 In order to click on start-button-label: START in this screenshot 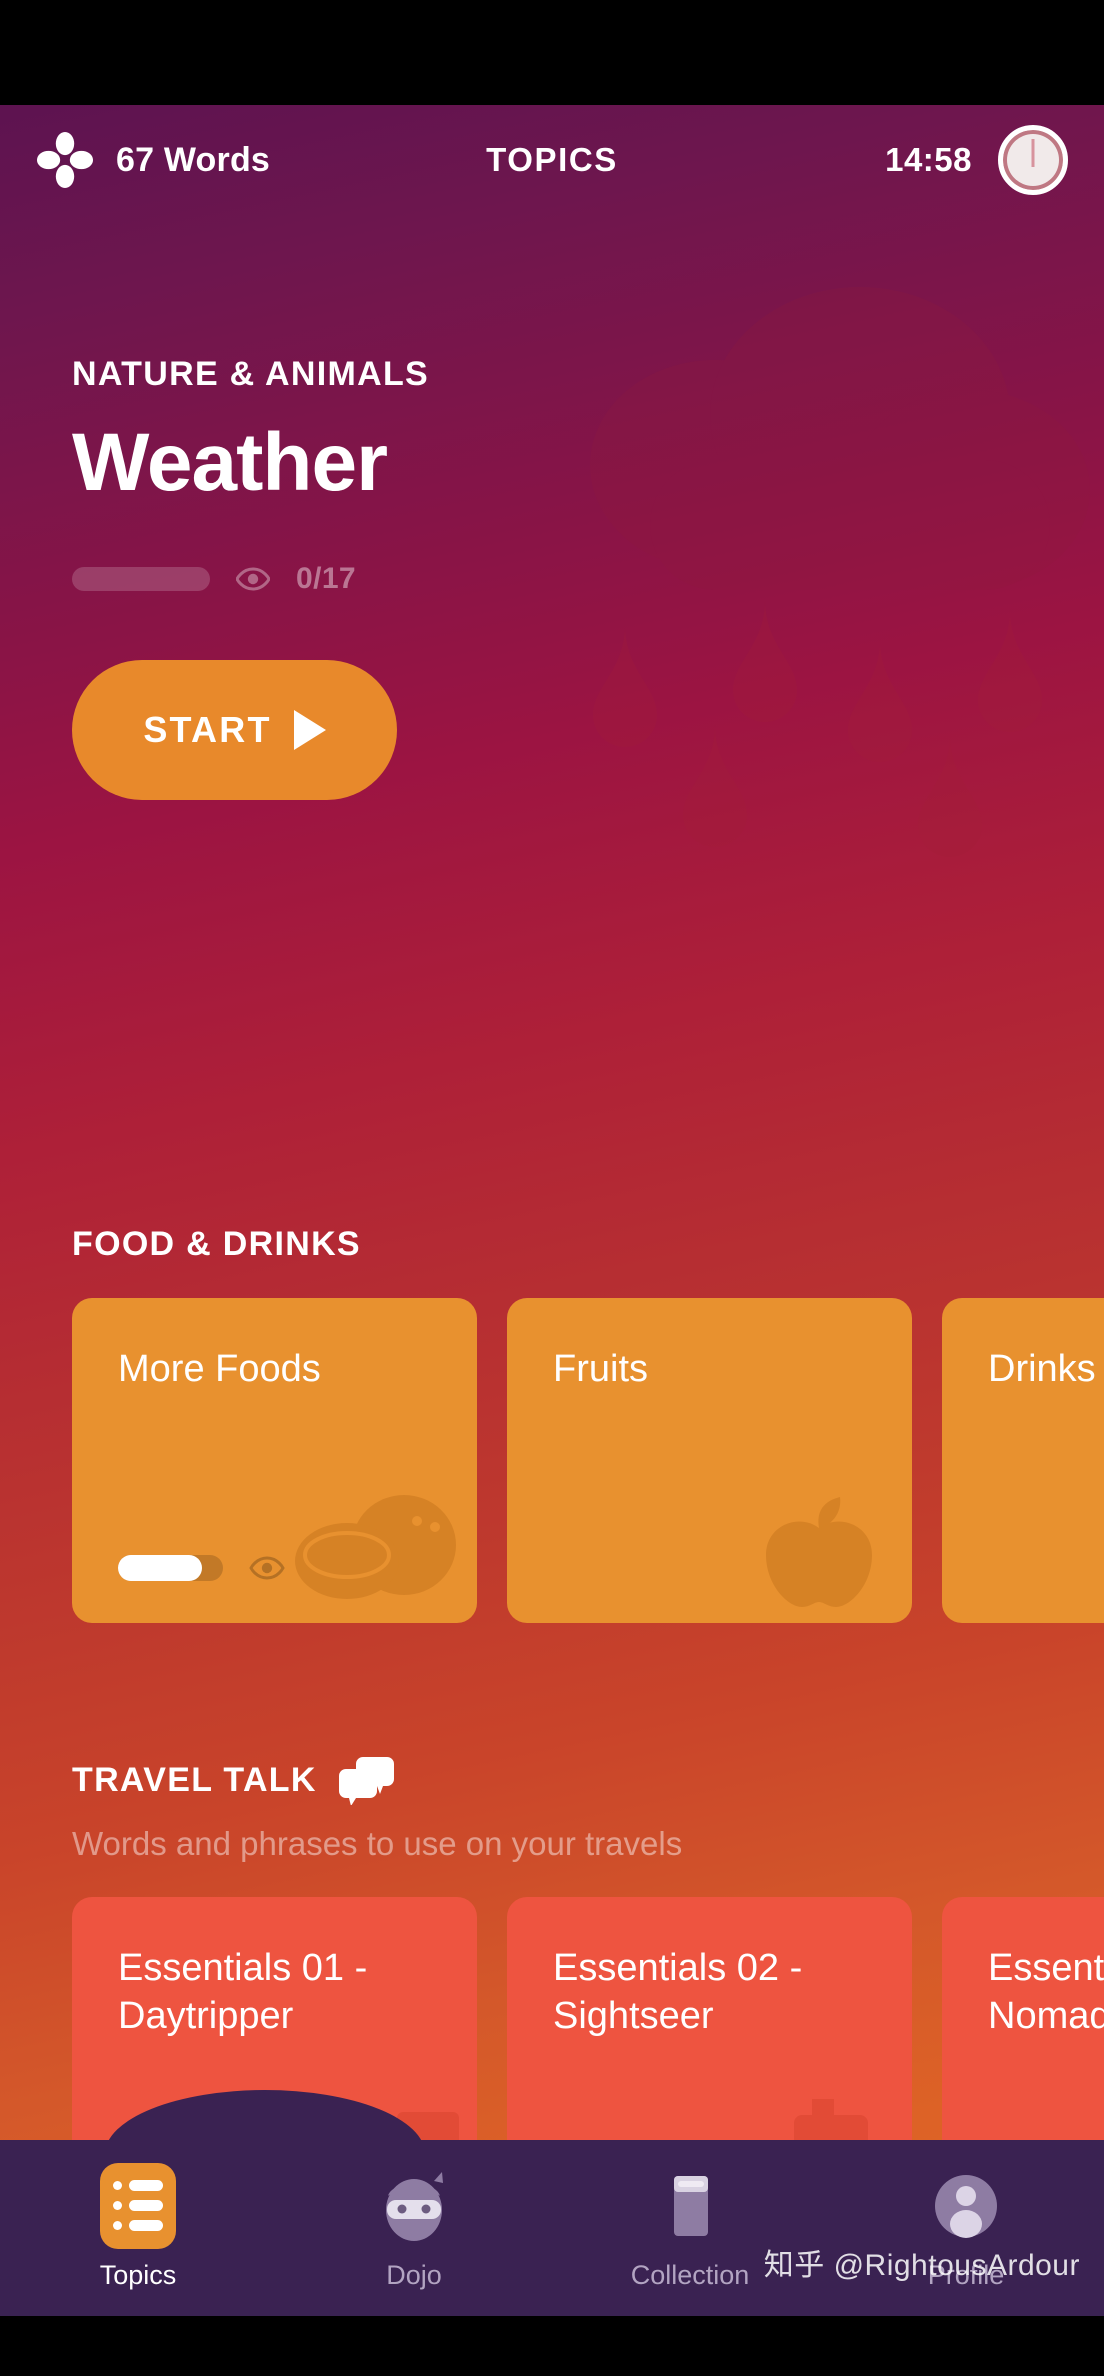, I will do `click(207, 729)`.